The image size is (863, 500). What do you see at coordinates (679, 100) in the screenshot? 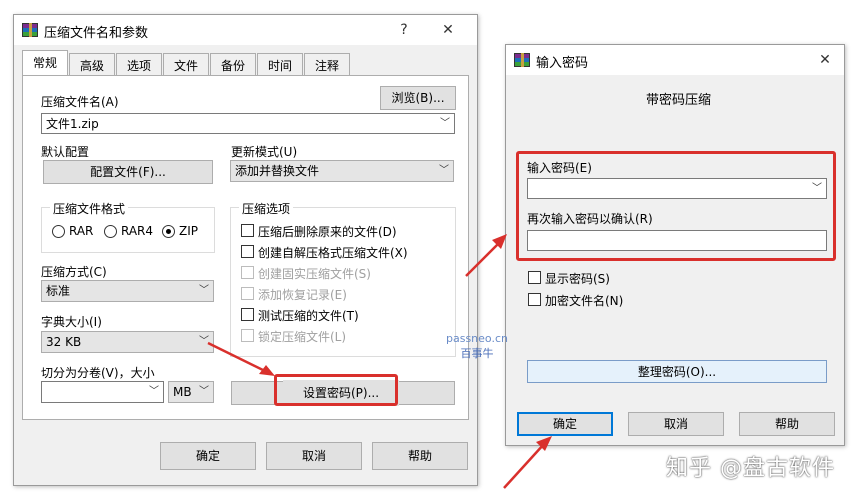
I see `password-heading: 带密码压缩` at bounding box center [679, 100].